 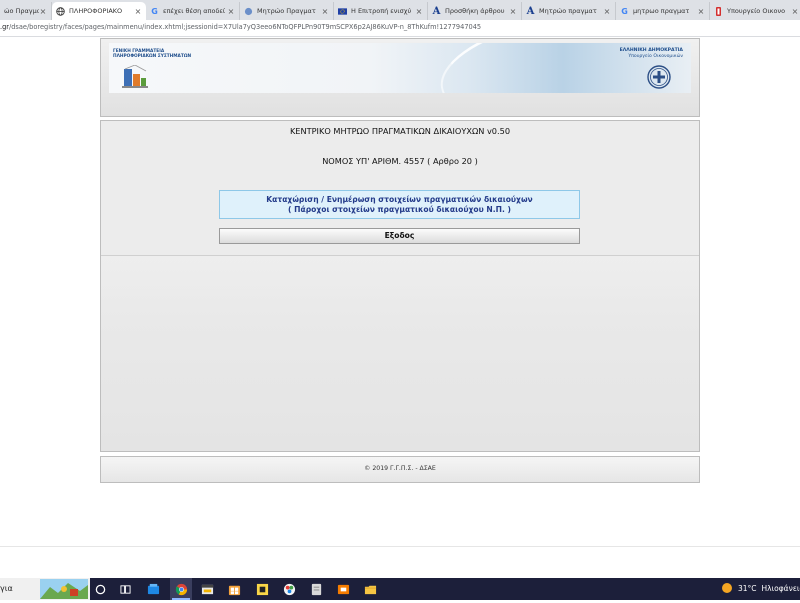 I want to click on site-icon, so click(x=248, y=11).